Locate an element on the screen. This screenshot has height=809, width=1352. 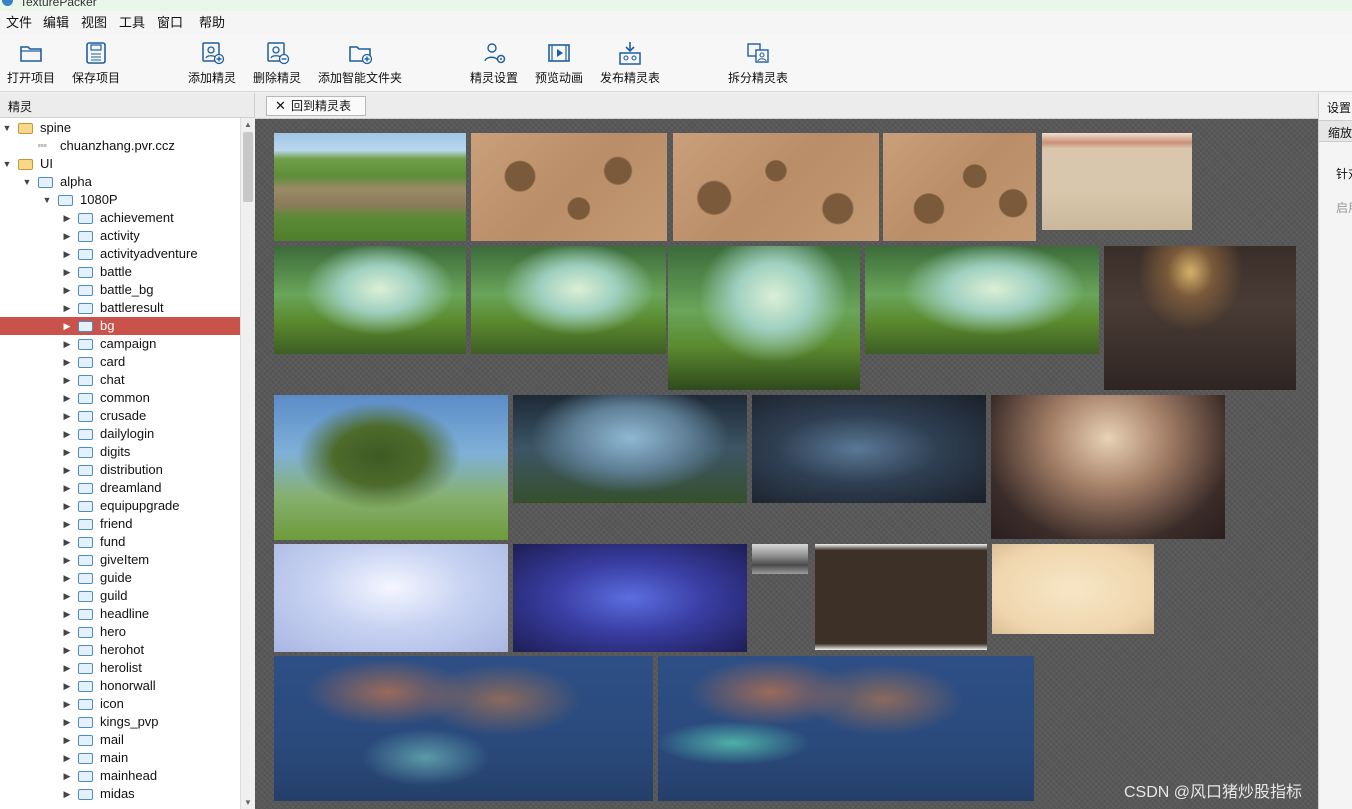
menu-window: 窗口 is located at coordinates (170, 22).